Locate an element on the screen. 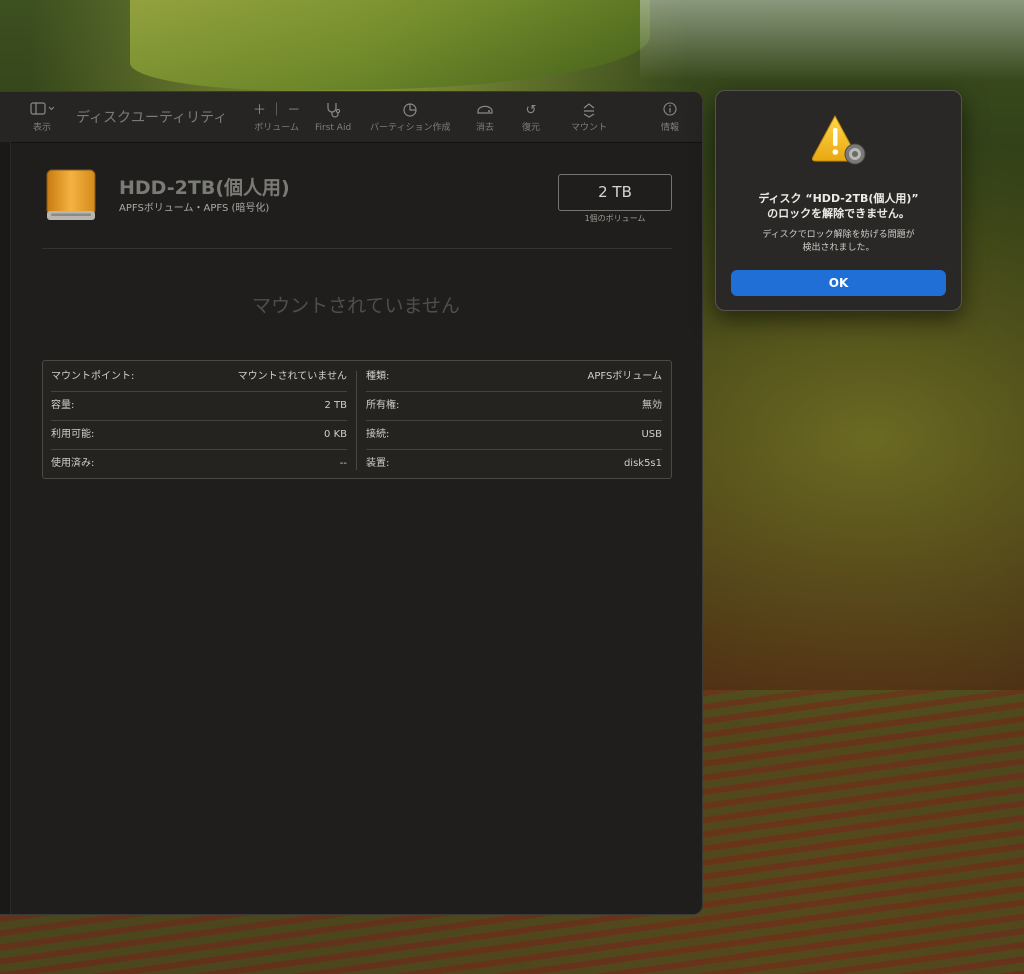  pie-icon is located at coordinates (410, 111).